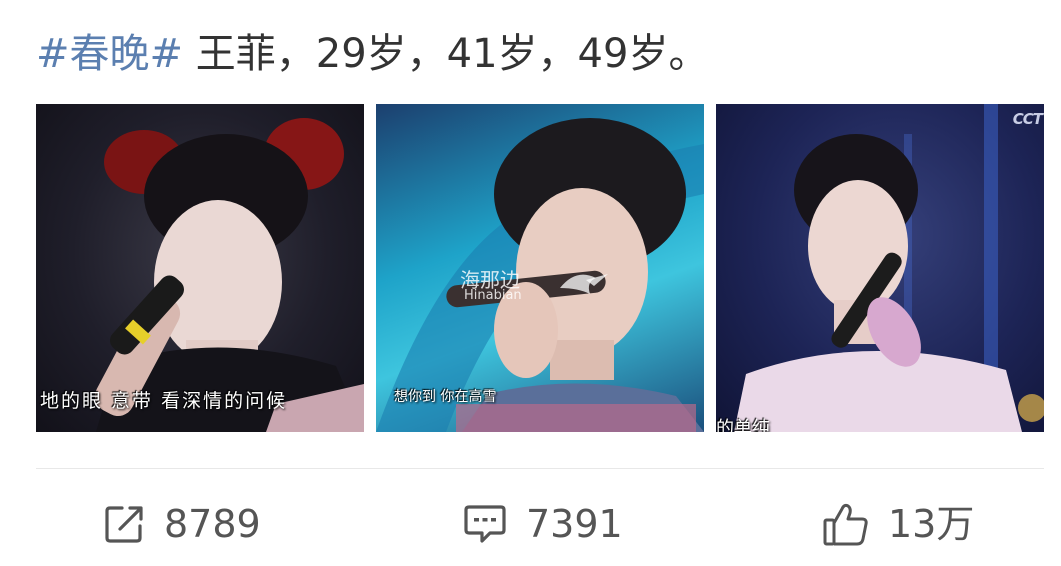 This screenshot has height=566, width=1061. What do you see at coordinates (540, 468) in the screenshot?
I see `divider` at bounding box center [540, 468].